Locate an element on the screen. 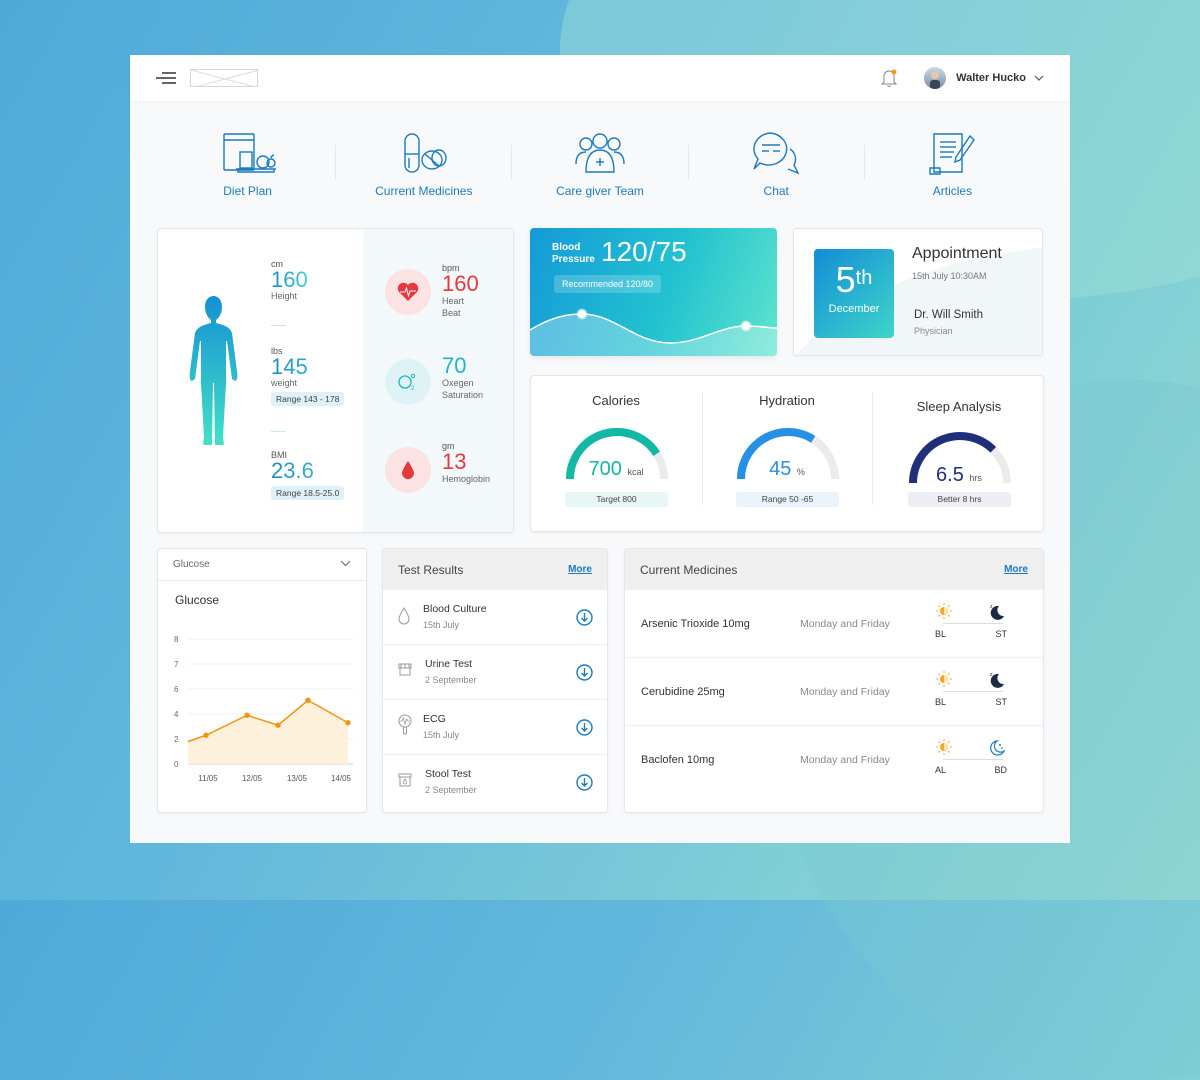 This screenshot has width=1200, height=1080. nav-care-giver-team: Care giver Team is located at coordinates (599, 167).